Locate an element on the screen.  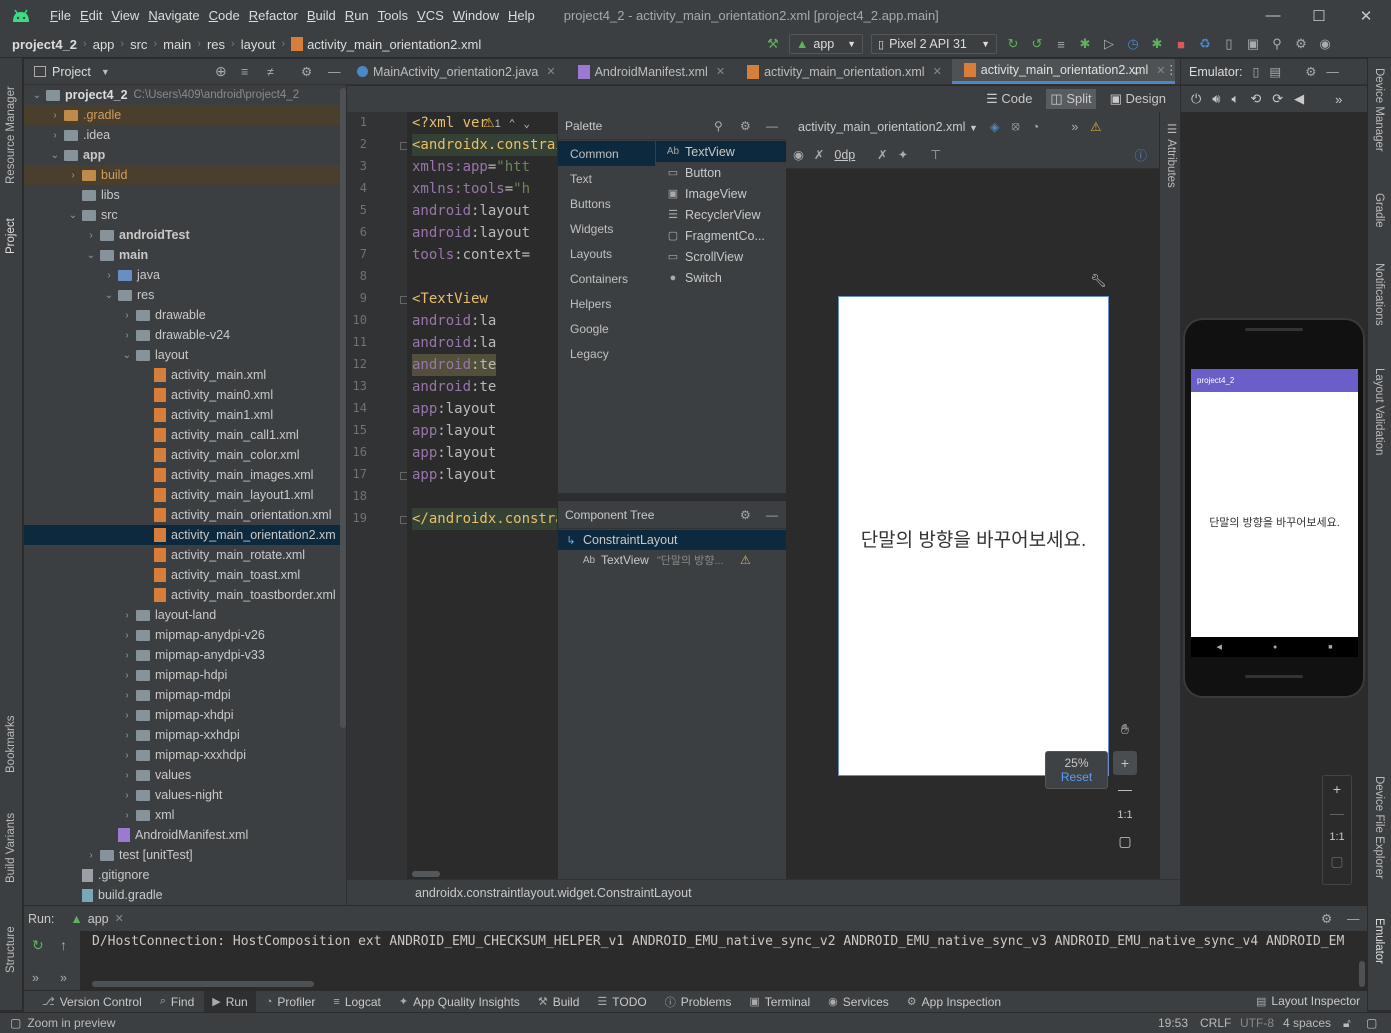
rerun-icon: ↻ is located at coordinates (38, 945).